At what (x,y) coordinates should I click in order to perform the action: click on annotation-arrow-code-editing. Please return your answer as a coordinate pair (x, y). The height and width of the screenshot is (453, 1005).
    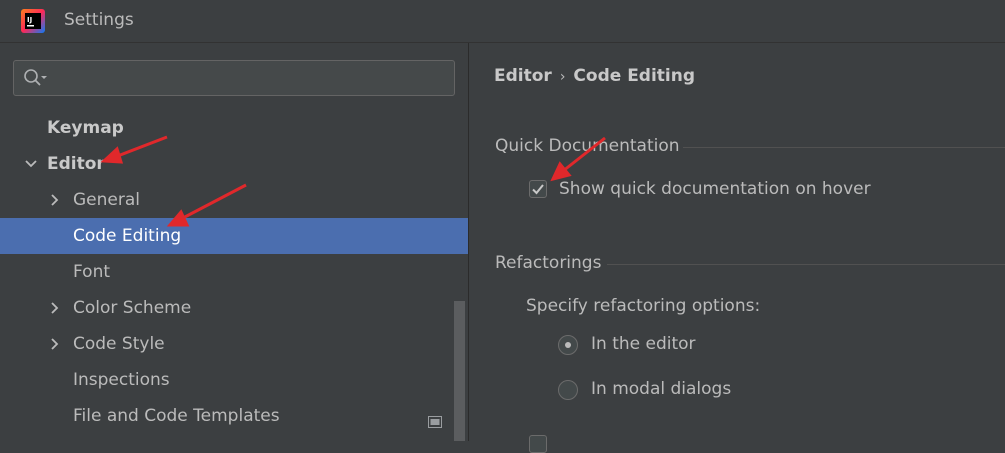
    Looking at the image, I should click on (206, 205).